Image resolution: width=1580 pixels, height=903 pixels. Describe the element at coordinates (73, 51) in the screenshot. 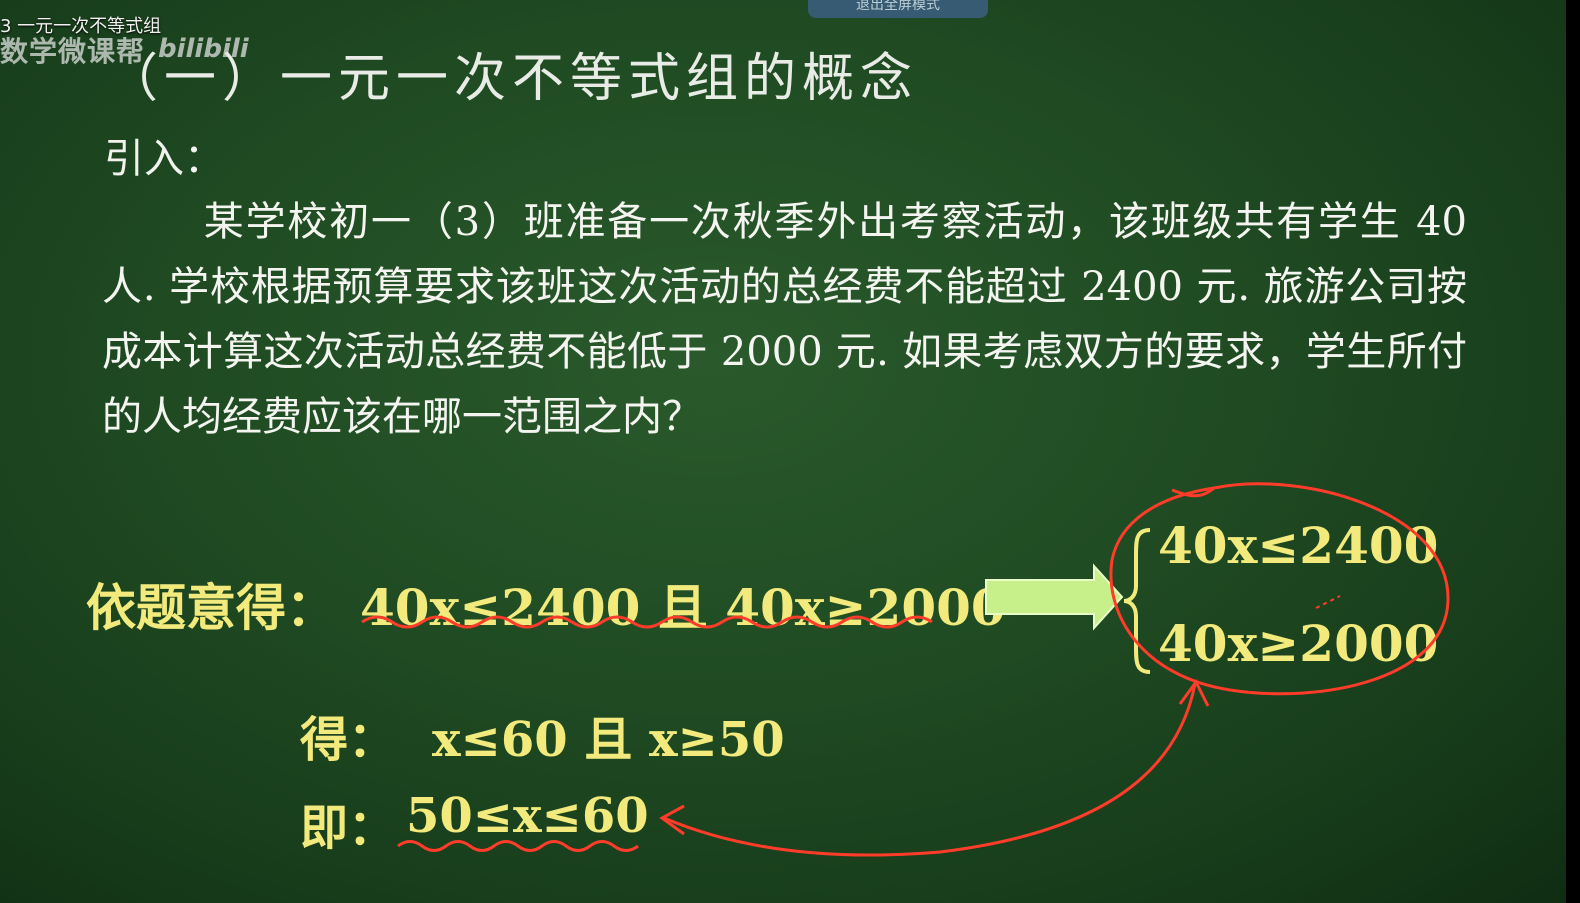

I see `channel-watermark: 数学微课帮` at that location.